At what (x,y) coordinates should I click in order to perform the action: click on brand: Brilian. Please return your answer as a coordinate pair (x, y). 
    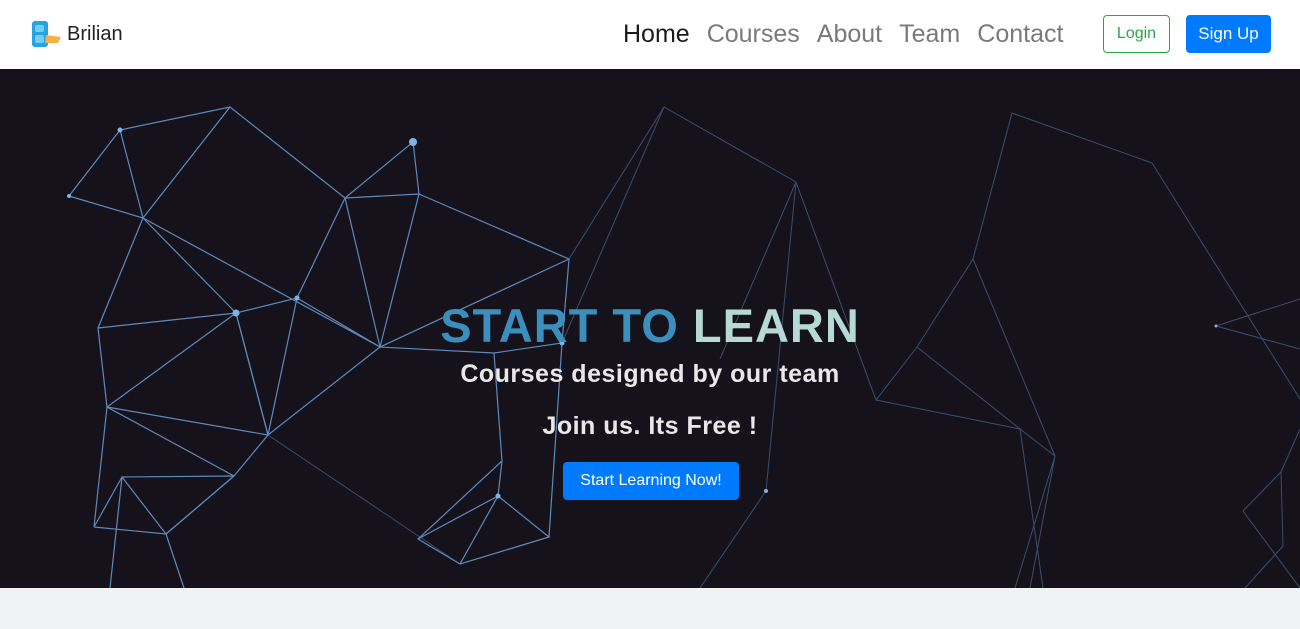
    Looking at the image, I should click on (77, 34).